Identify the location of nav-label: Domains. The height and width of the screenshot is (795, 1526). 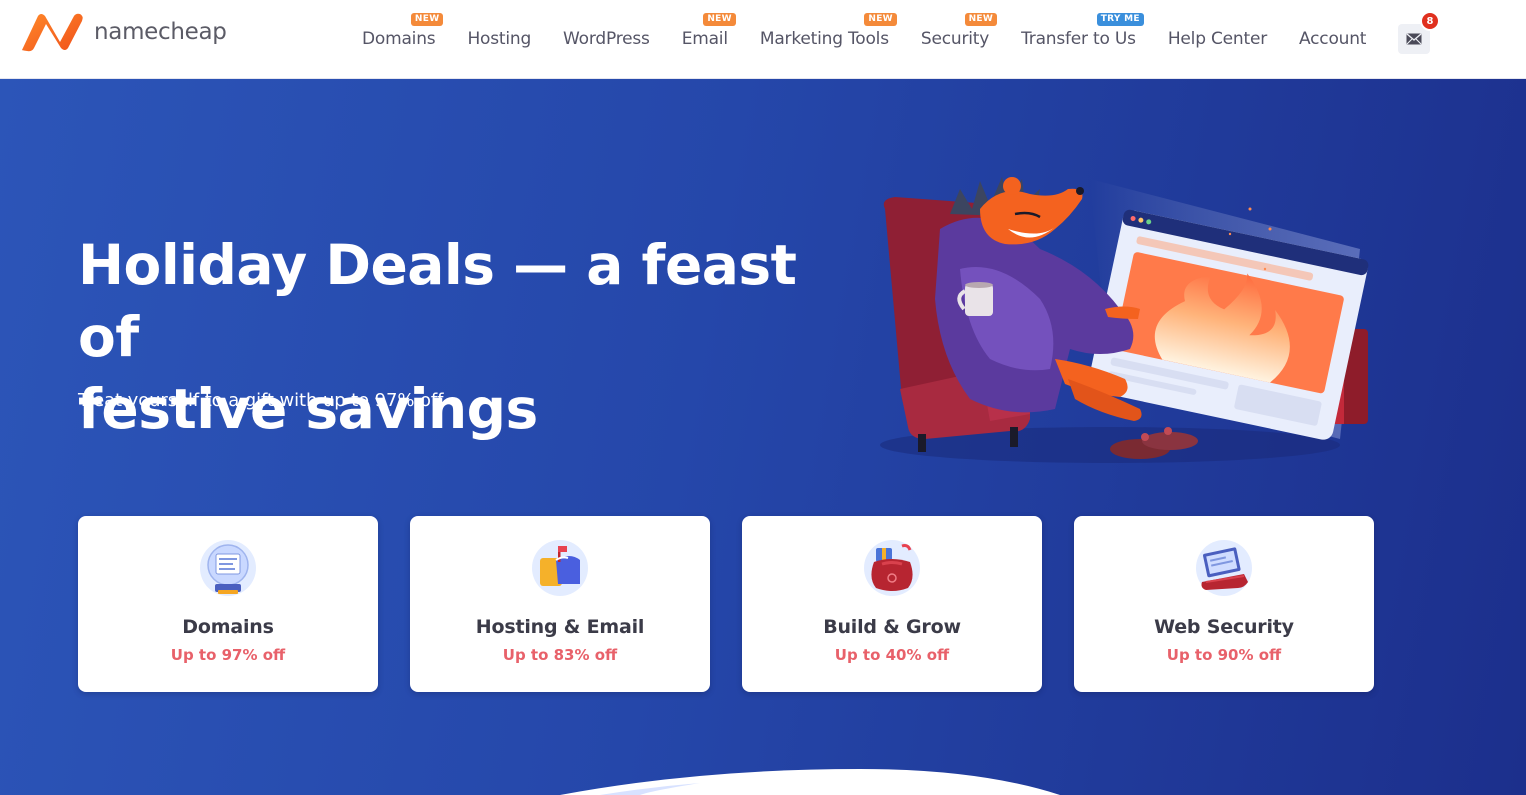
(399, 39).